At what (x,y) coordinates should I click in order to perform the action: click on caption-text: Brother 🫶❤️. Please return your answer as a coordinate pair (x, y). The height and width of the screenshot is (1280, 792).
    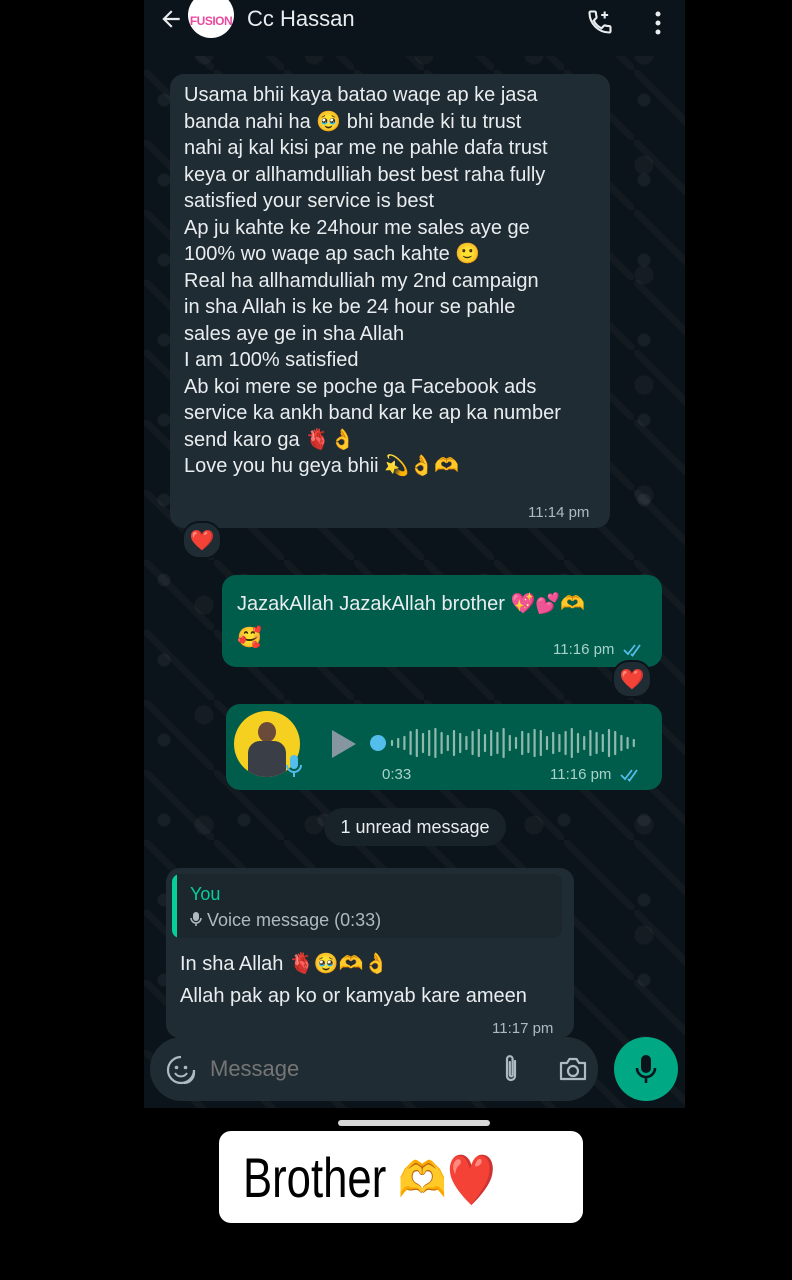
    Looking at the image, I should click on (369, 1177).